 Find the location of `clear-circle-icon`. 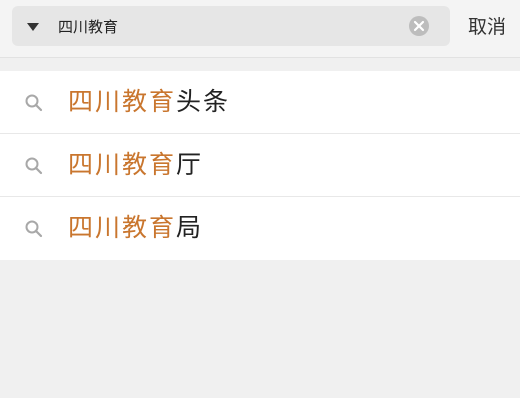

clear-circle-icon is located at coordinates (419, 26).